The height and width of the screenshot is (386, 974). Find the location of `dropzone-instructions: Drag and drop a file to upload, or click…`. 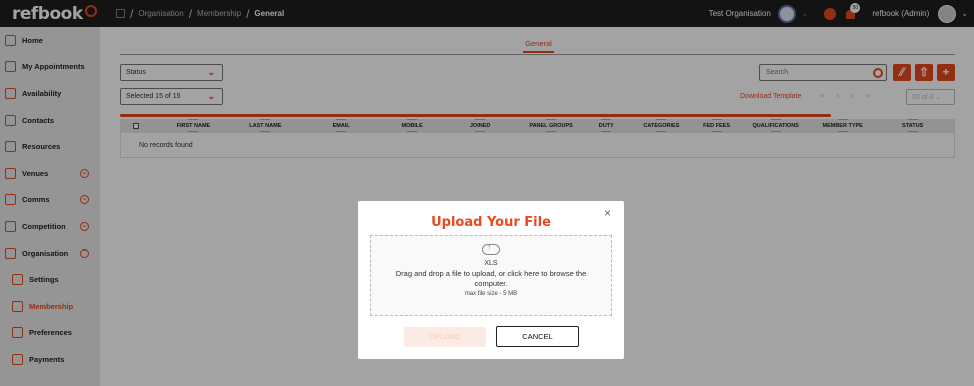

dropzone-instructions: Drag and drop a file to upload, or click… is located at coordinates (491, 278).